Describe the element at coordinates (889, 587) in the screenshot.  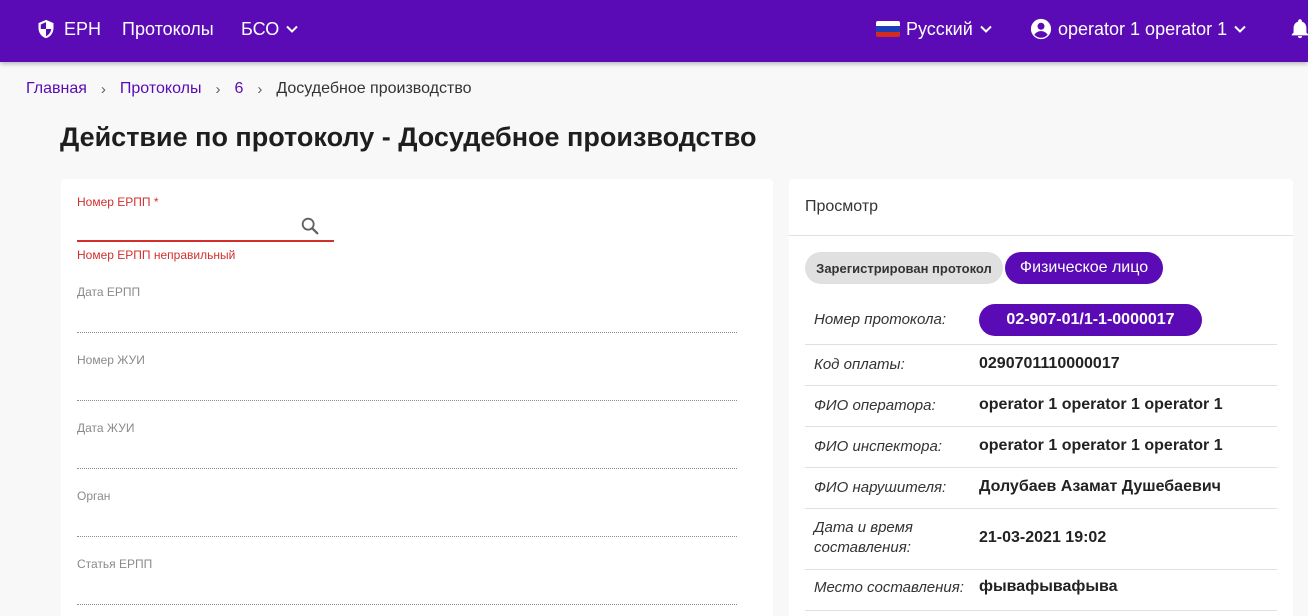
I see `row-label: Место составления:` at that location.